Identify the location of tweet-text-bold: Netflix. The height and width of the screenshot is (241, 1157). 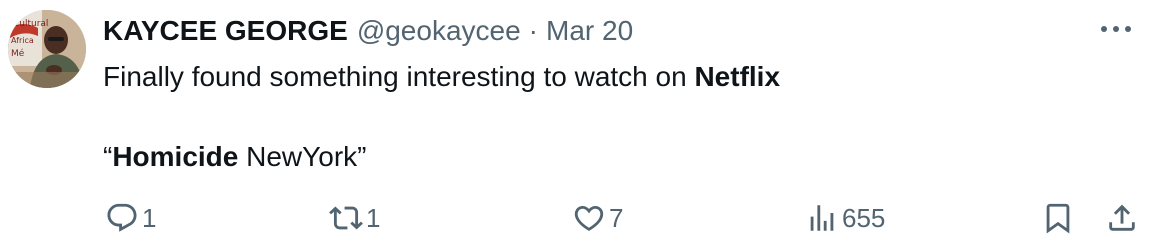
(737, 76).